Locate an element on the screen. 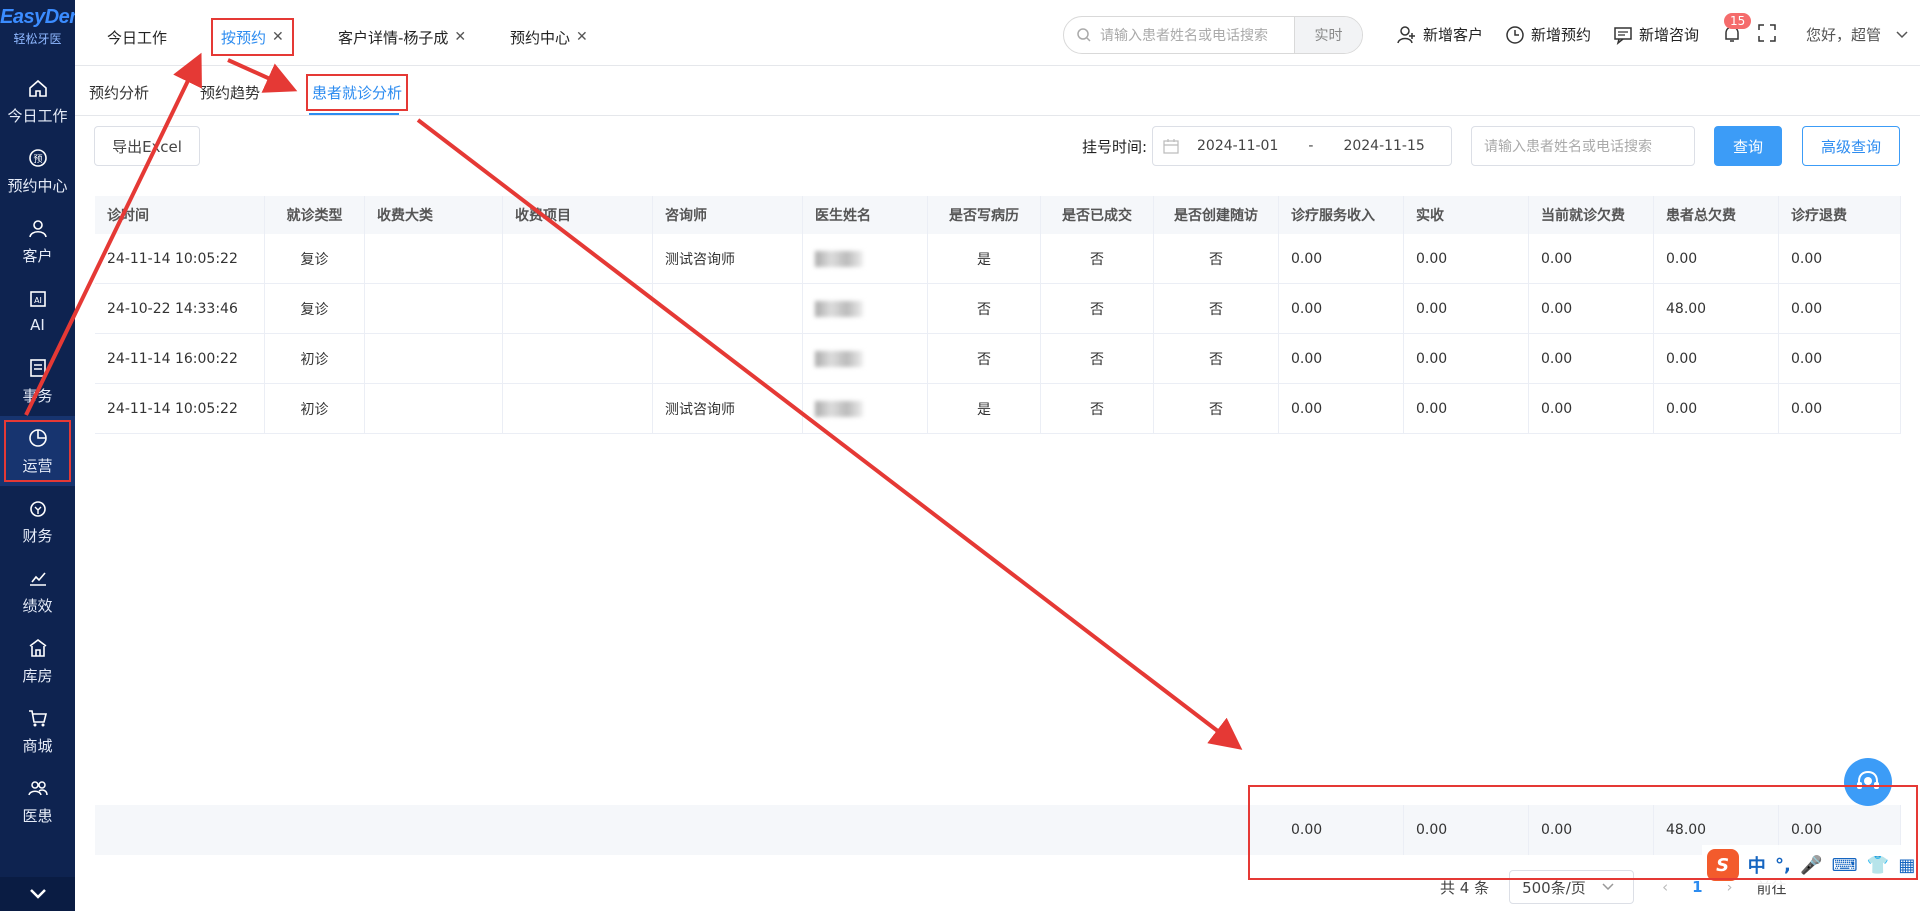 This screenshot has width=1920, height=911. global-search: 请输入患者姓名或电话搜索 实时 is located at coordinates (1213, 35).